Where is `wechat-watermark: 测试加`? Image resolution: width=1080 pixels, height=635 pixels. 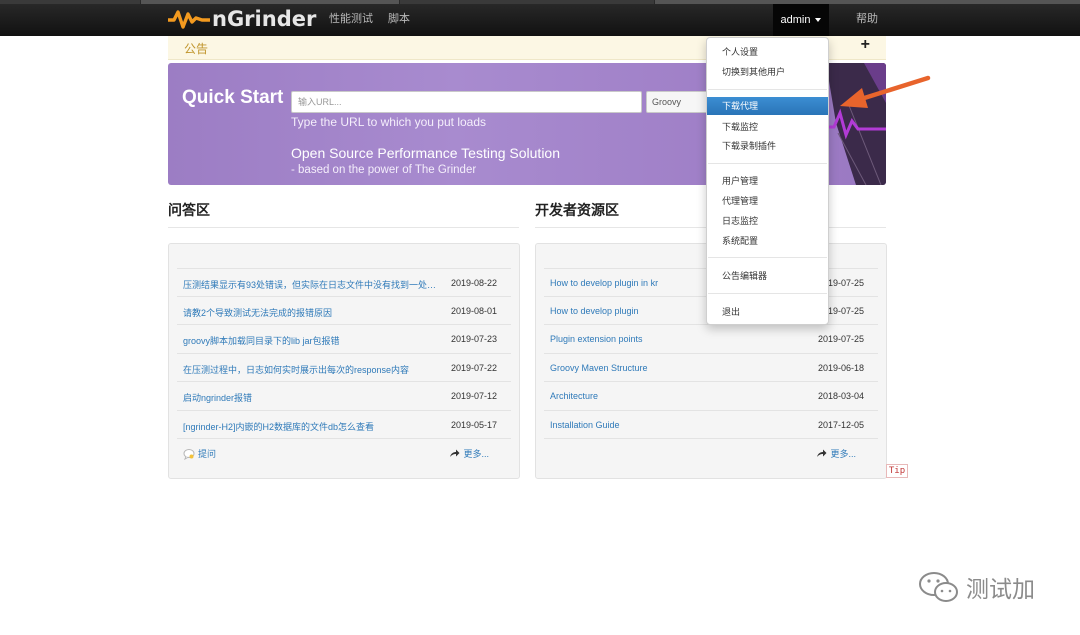 wechat-watermark: 测试加 is located at coordinates (976, 587).